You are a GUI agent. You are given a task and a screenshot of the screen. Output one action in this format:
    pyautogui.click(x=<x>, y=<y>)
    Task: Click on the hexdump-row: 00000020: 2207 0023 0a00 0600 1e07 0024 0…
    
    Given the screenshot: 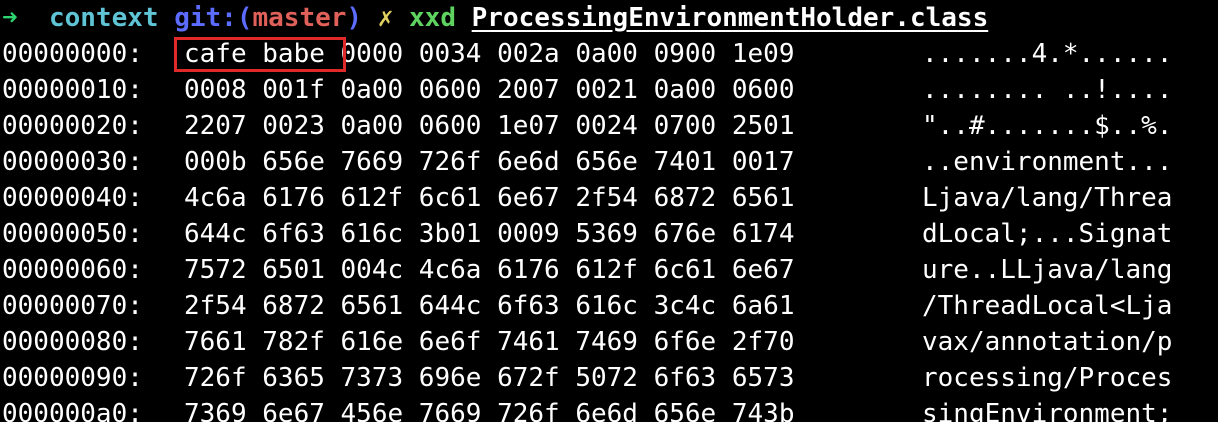 What is the action you would take?
    pyautogui.click(x=587, y=126)
    